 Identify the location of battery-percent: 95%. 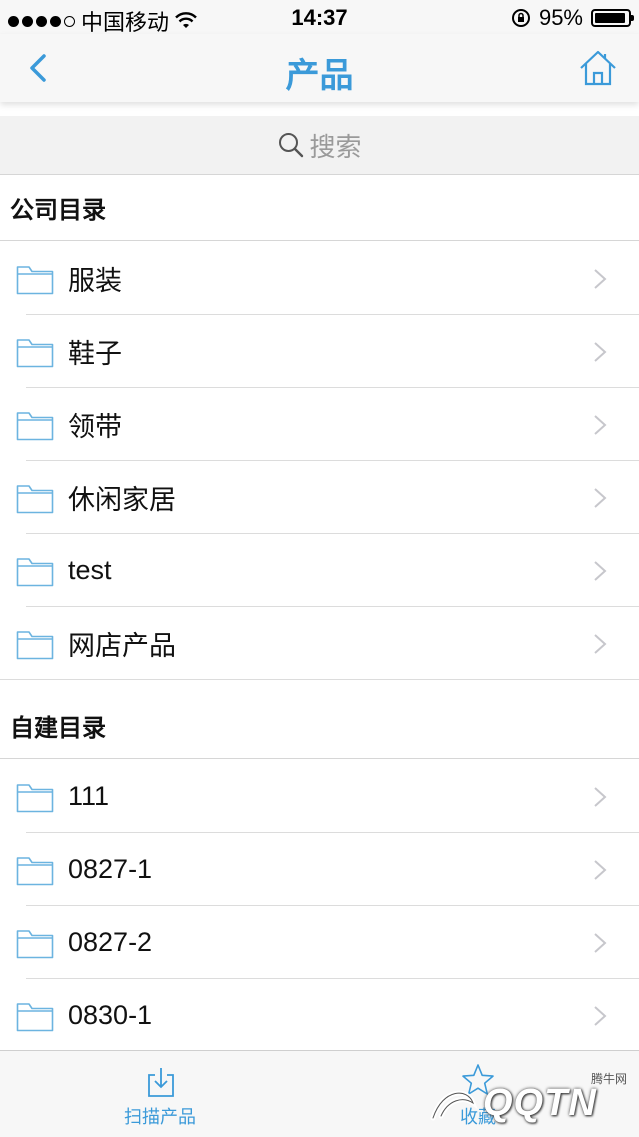
(560, 17).